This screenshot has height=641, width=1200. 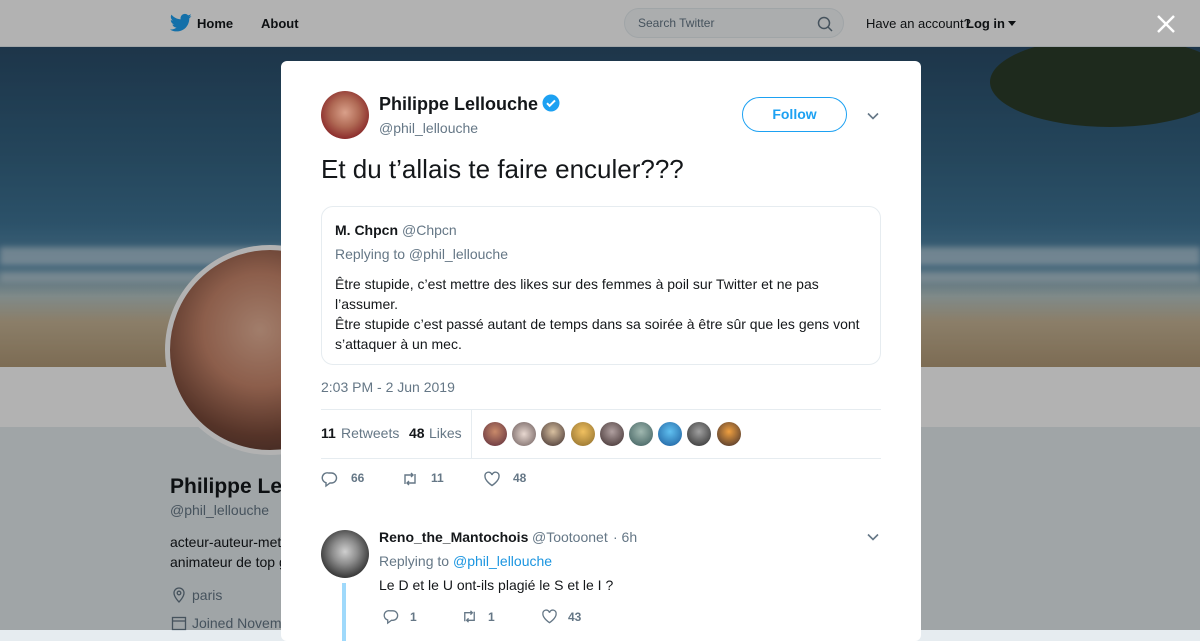 What do you see at coordinates (625, 537) in the screenshot?
I see `reply-time: · 6h` at bounding box center [625, 537].